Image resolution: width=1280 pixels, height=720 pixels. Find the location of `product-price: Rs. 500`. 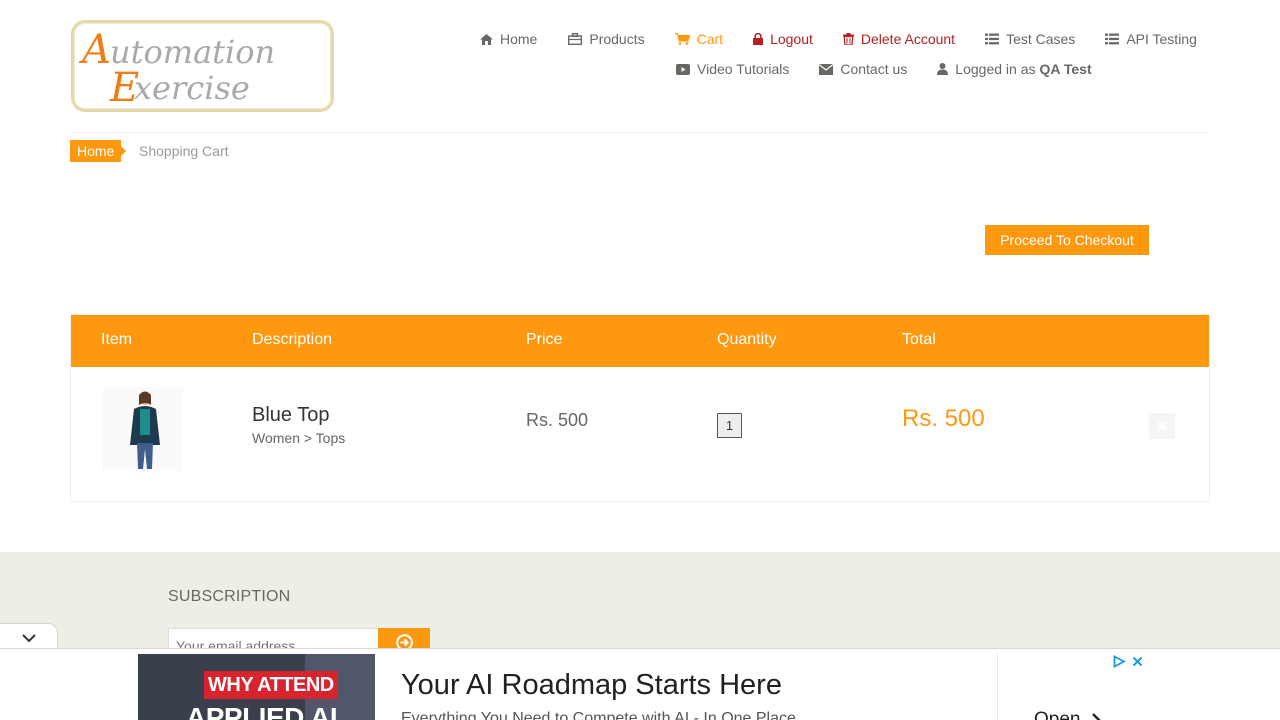

product-price: Rs. 500 is located at coordinates (557, 420).